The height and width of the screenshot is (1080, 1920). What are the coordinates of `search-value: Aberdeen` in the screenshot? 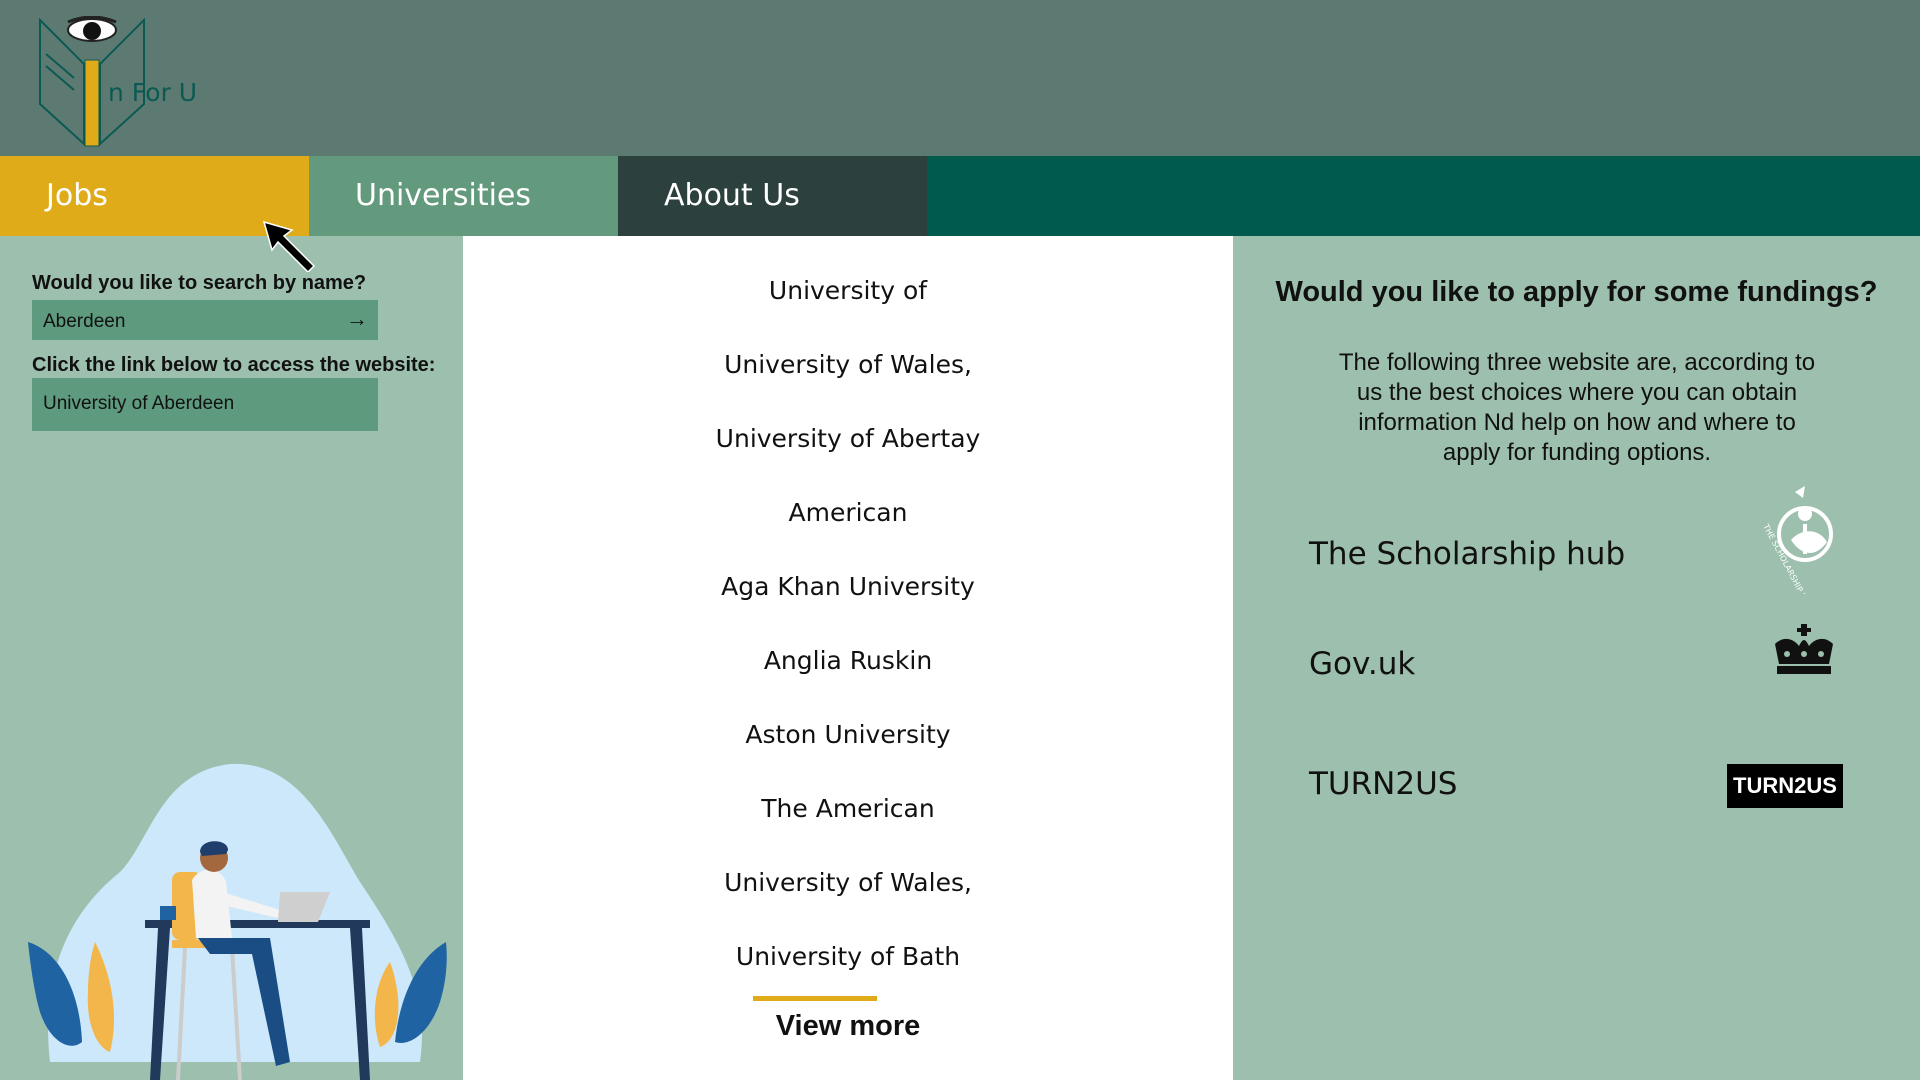 It's located at (84, 321).